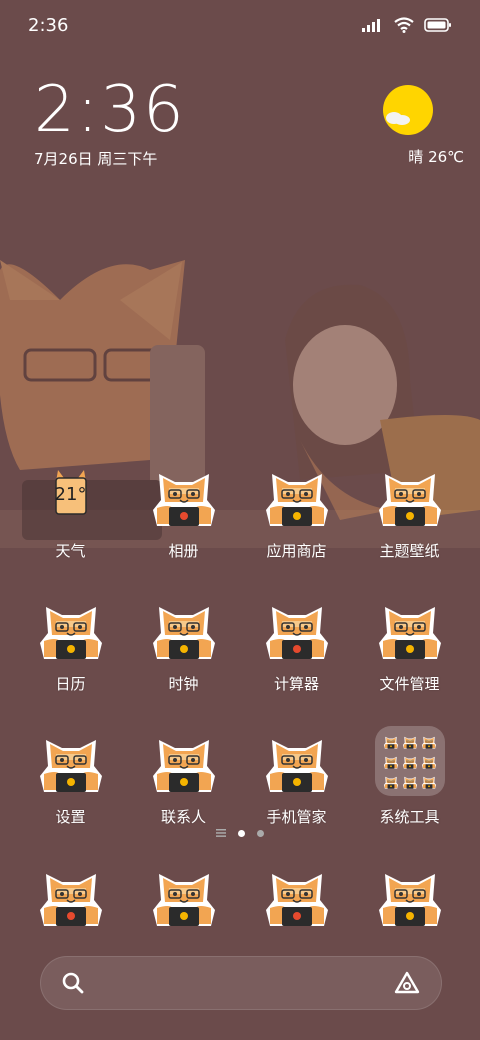  I want to click on dock-browser, so click(296, 895).